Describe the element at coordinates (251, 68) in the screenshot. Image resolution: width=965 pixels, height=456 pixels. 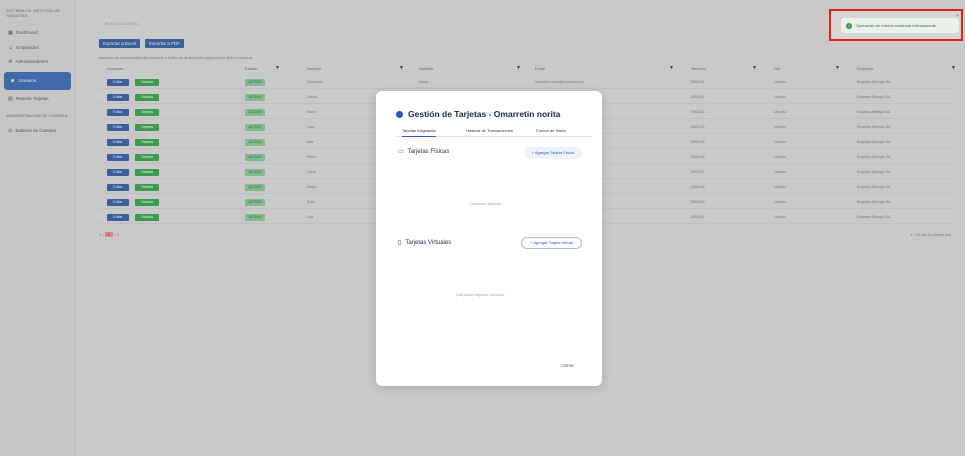
I see `column-header: Estado` at that location.